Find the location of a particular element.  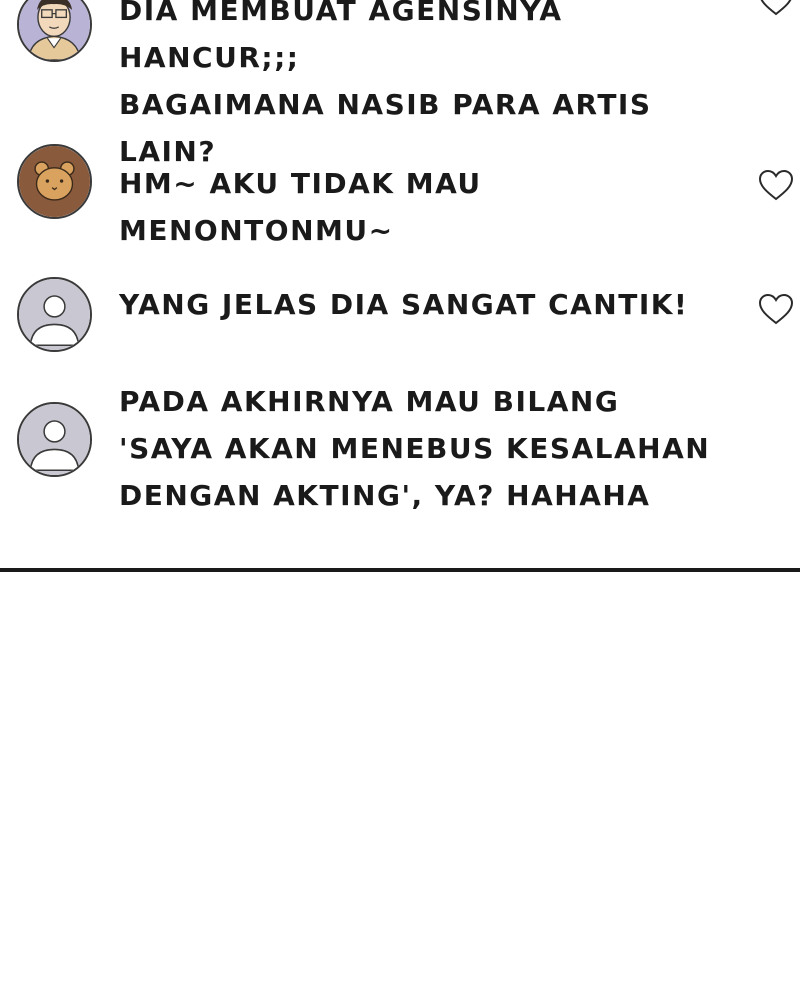

bear-avatar is located at coordinates (54, 181).